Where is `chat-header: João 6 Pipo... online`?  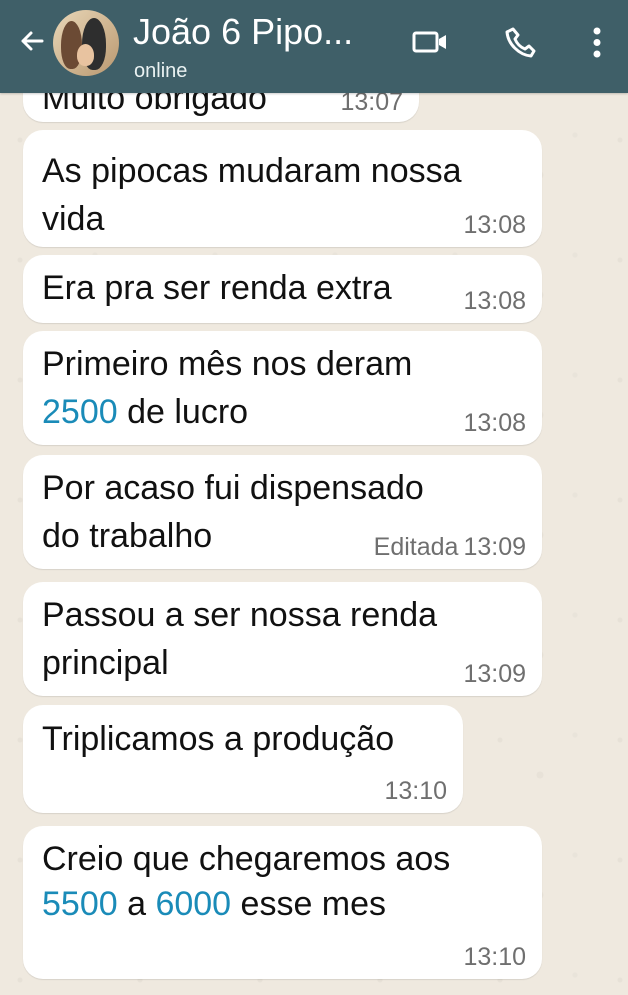
chat-header: João 6 Pipo... online is located at coordinates (314, 46).